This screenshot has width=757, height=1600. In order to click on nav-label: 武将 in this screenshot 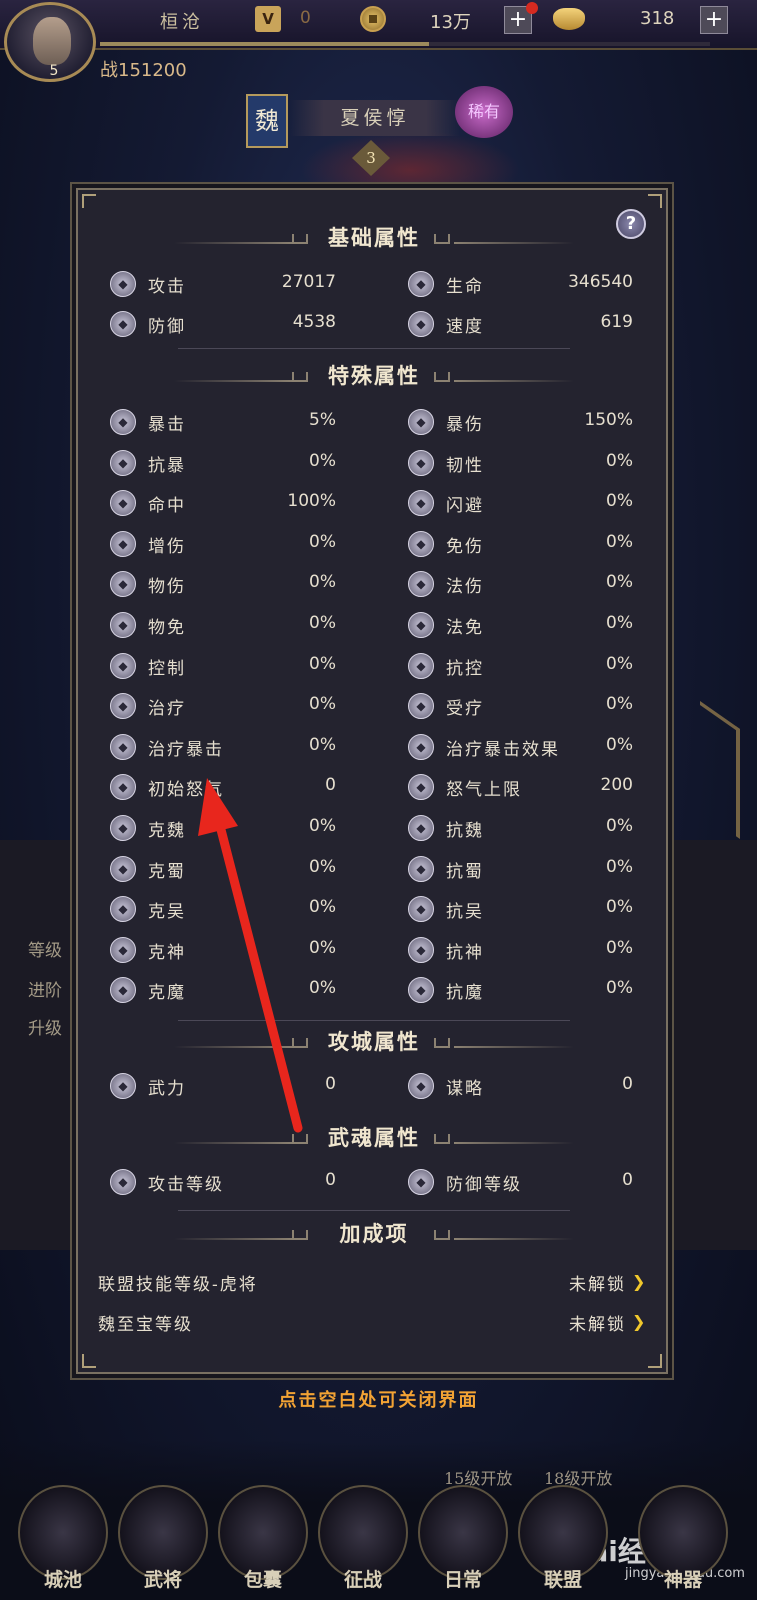, I will do `click(162, 1580)`.